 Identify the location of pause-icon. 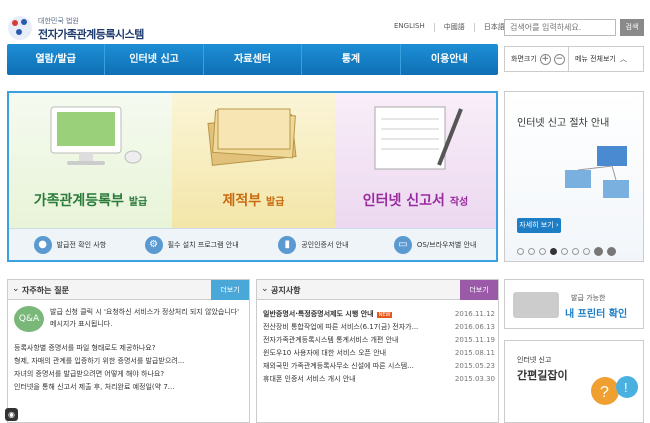
(598, 251).